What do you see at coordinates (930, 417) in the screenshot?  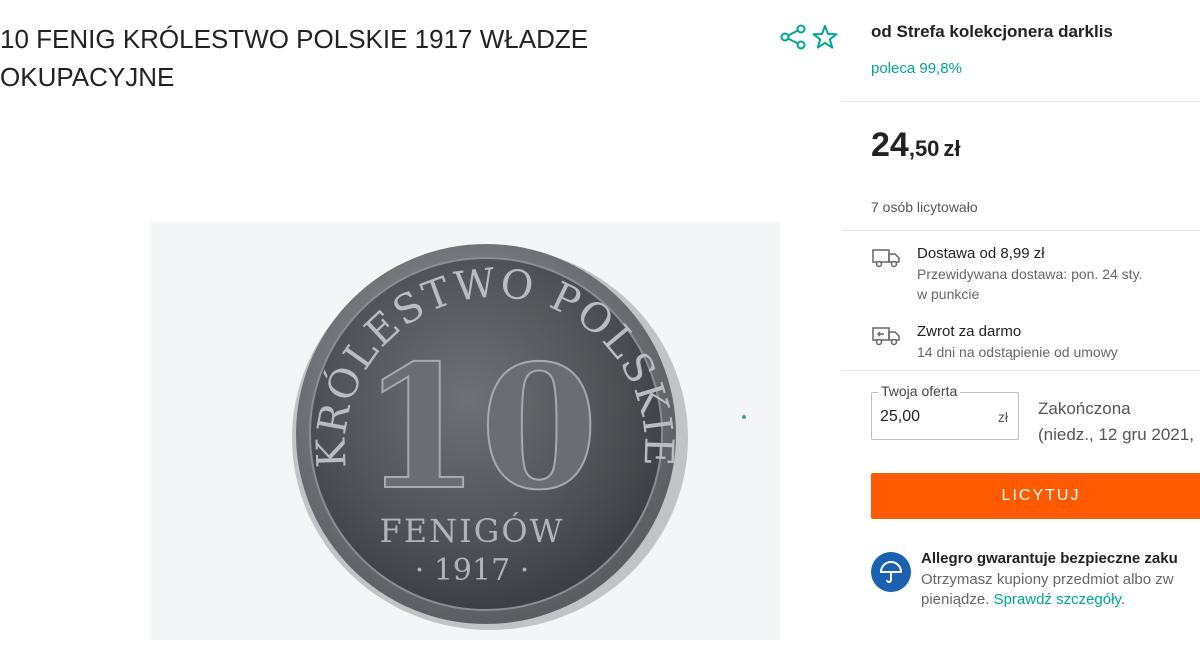 I see `offer-input` at bounding box center [930, 417].